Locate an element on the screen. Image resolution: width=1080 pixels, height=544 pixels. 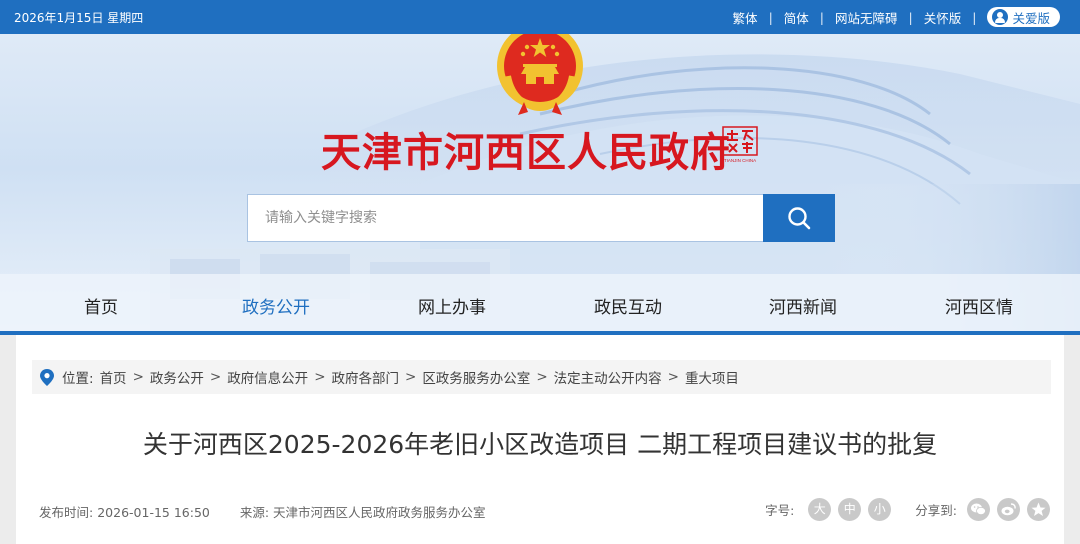
care-mode-button: 关爱版 is located at coordinates (1023, 17).